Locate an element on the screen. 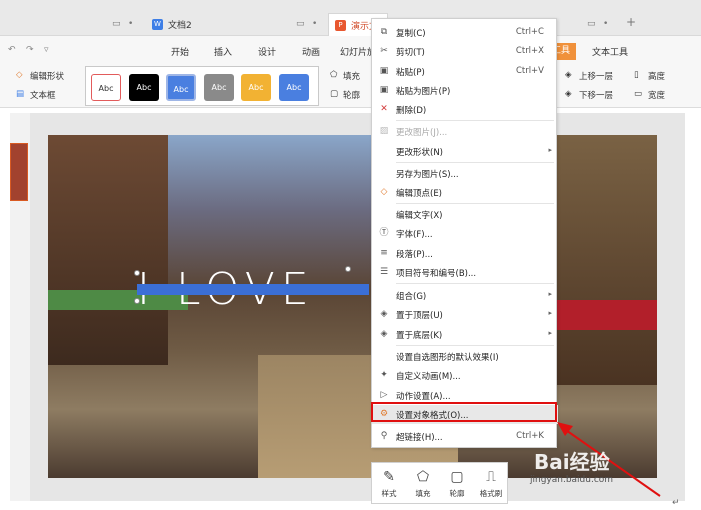  building-left is located at coordinates (108, 250).